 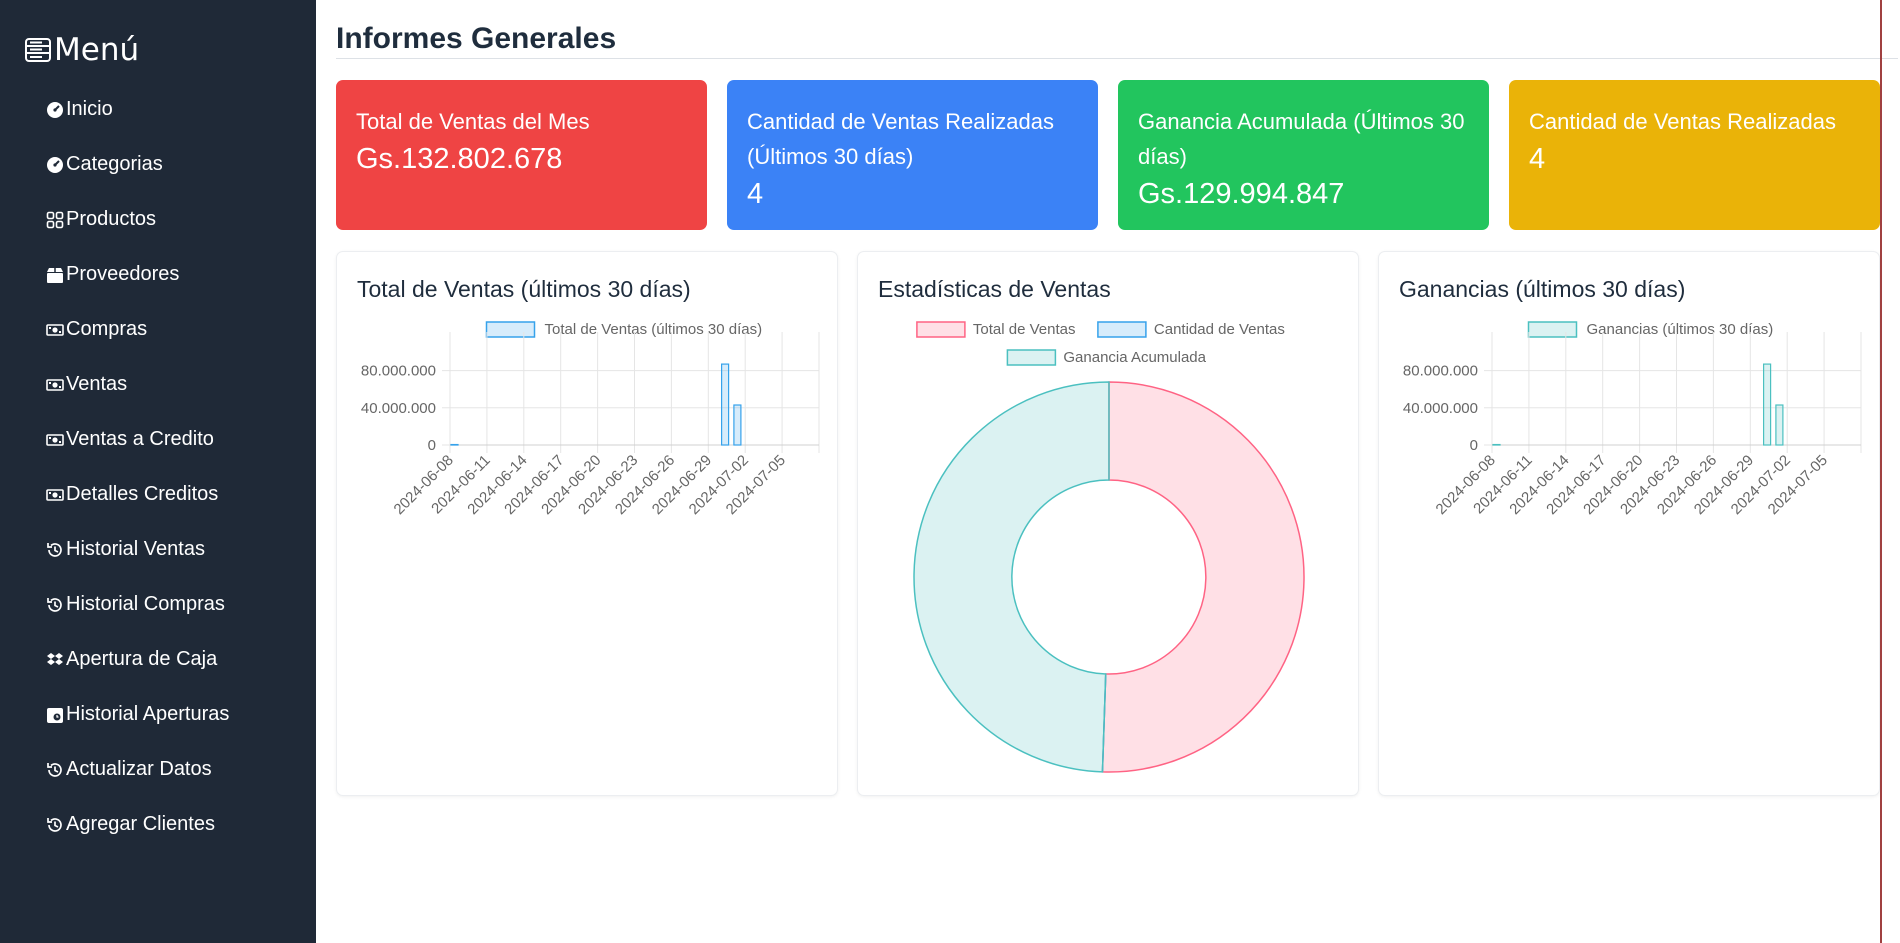 I want to click on sidebar-item-label: Historial Aperturas, so click(x=148, y=714).